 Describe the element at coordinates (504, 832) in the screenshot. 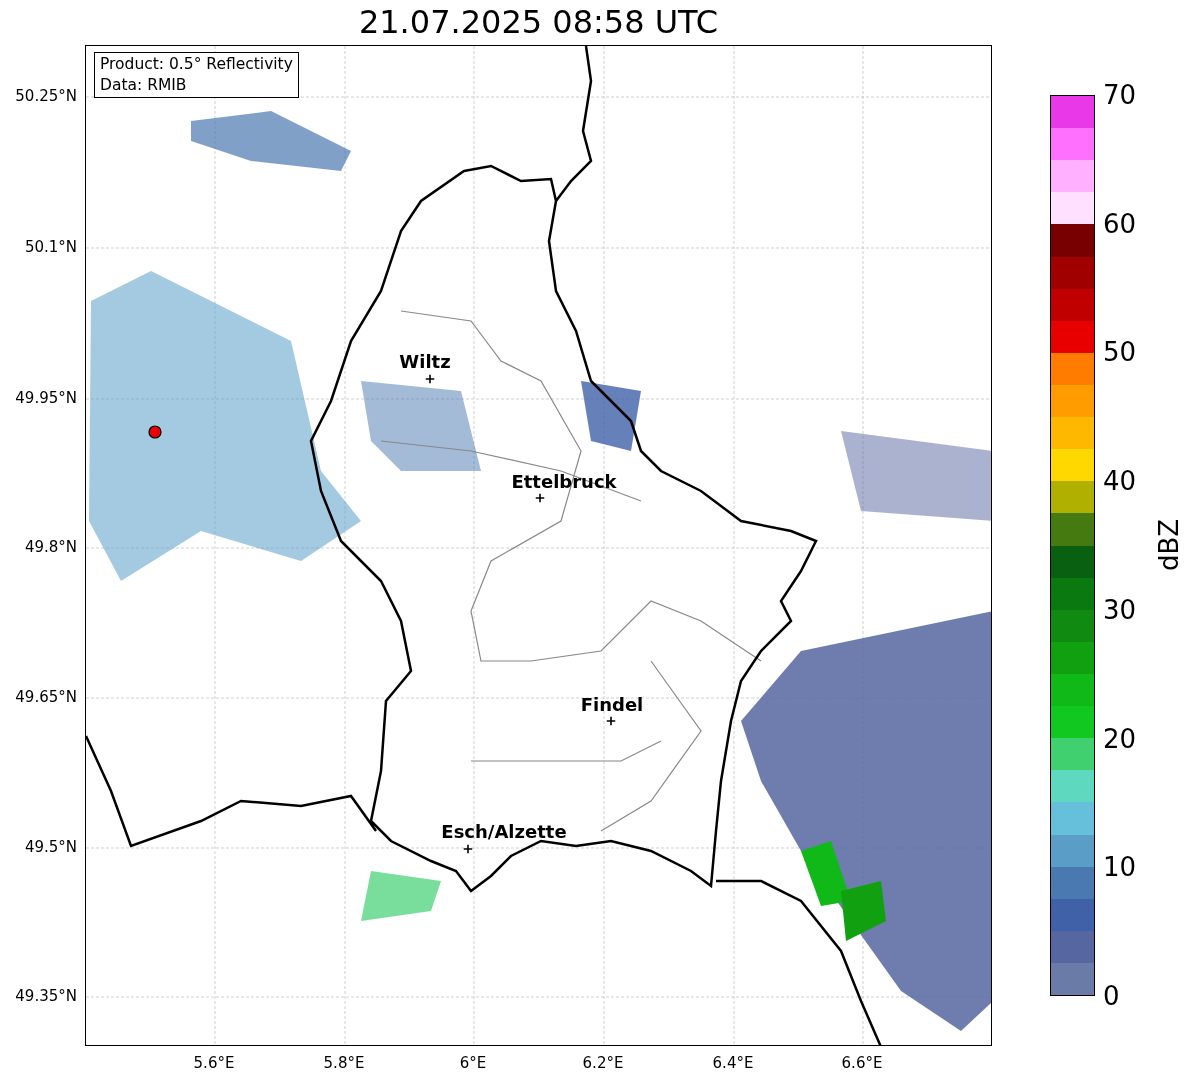

I see `city-label: Esch/Alzette` at that location.